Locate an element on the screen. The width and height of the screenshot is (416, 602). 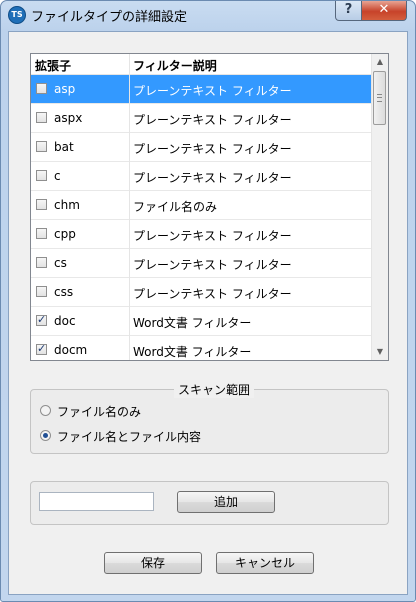
extension-cell: docm is located at coordinates (71, 350).